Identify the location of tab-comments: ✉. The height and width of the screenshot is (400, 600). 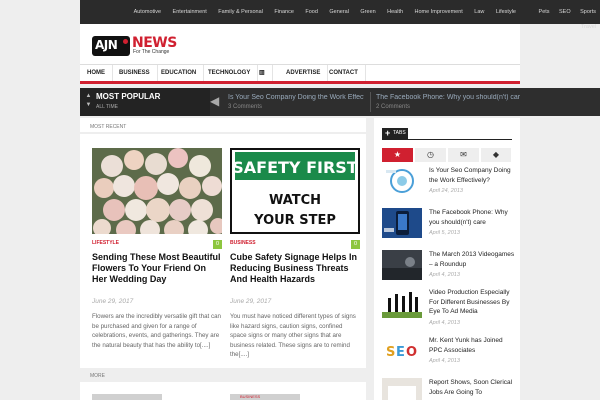
(464, 155).